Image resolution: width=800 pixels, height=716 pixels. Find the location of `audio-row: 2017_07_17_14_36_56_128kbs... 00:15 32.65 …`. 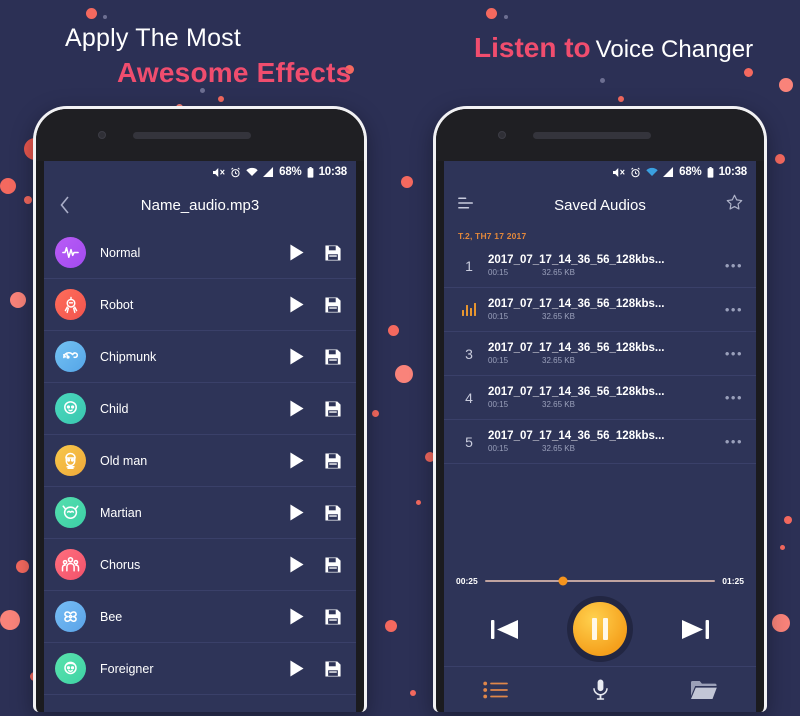

audio-row: 2017_07_17_14_36_56_128kbs... 00:15 32.65 … is located at coordinates (600, 310).